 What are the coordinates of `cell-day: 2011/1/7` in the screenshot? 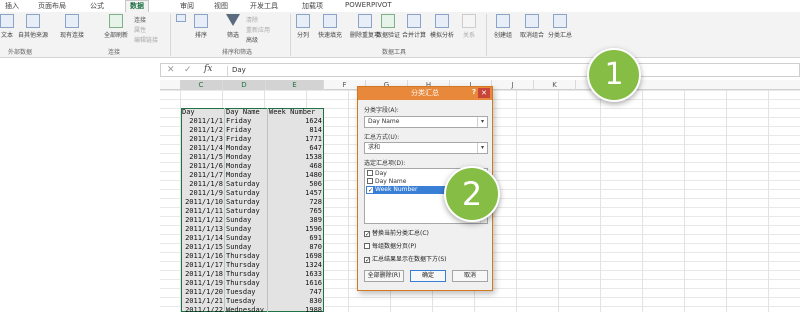 It's located at (202, 175).